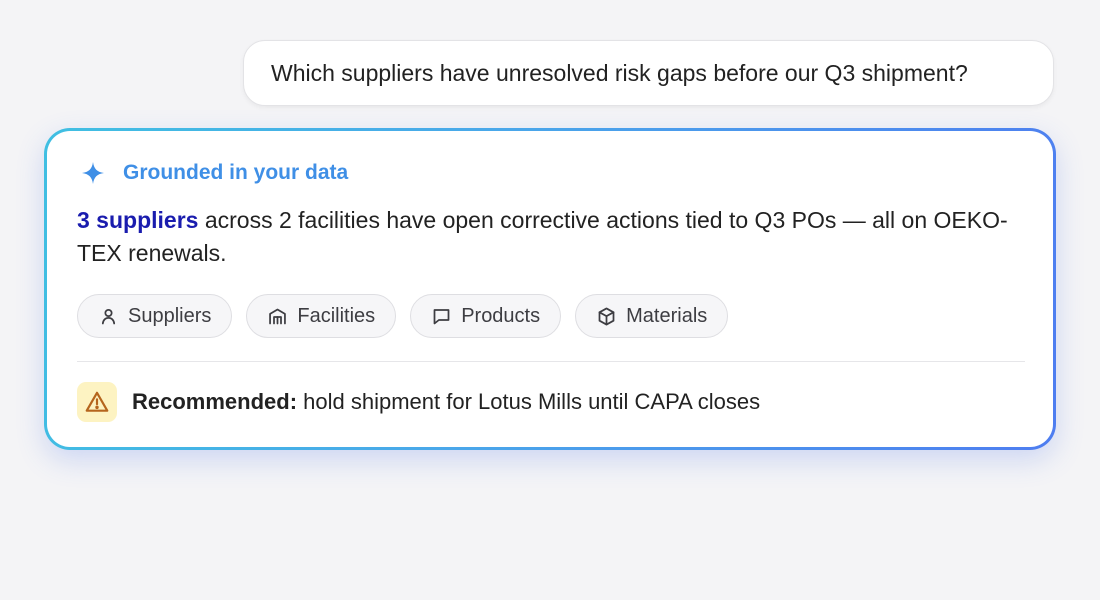  I want to click on sparkle-icon, so click(93, 173).